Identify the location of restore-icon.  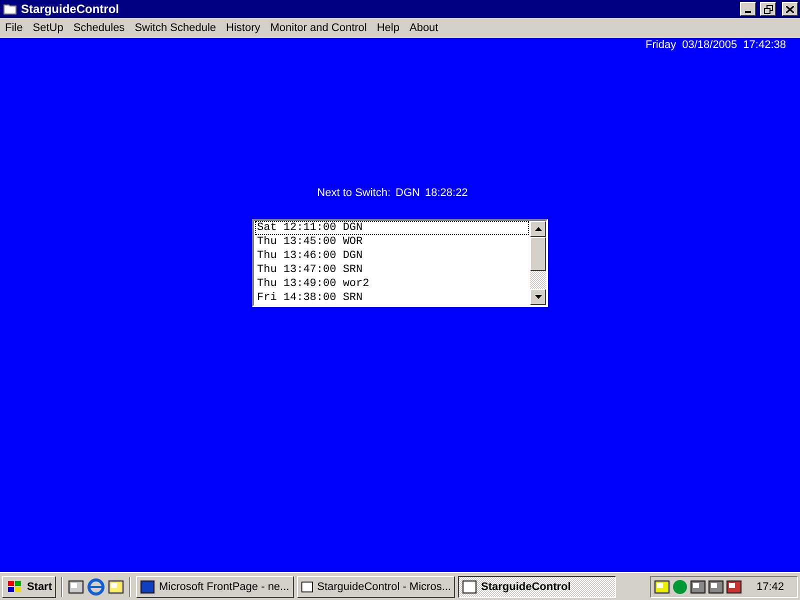
(768, 9).